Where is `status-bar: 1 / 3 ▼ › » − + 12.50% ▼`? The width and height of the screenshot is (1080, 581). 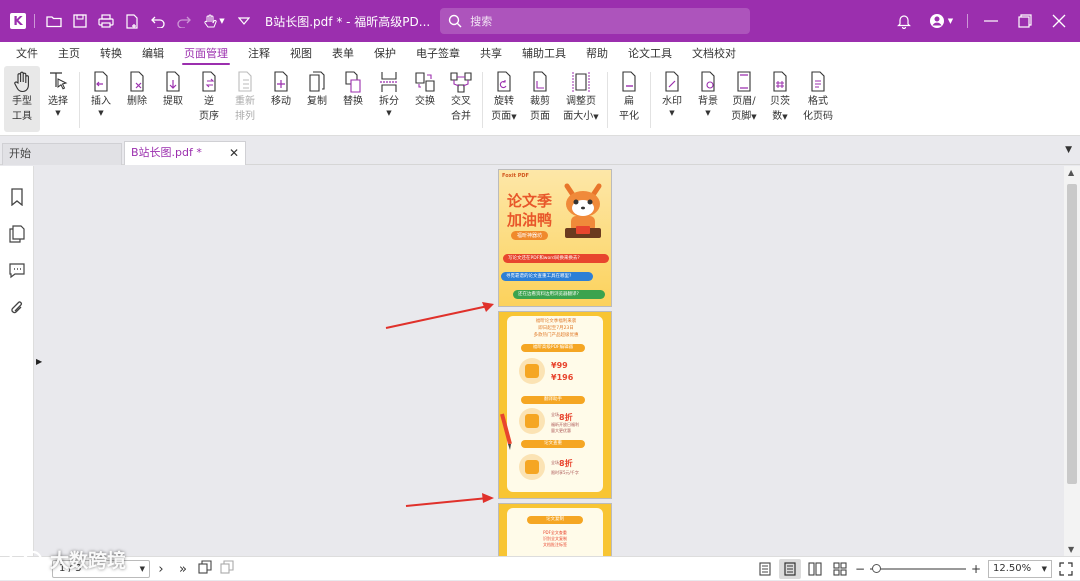
status-bar: 1 / 3 ▼ › » − + 12.50% ▼ is located at coordinates (540, 568).